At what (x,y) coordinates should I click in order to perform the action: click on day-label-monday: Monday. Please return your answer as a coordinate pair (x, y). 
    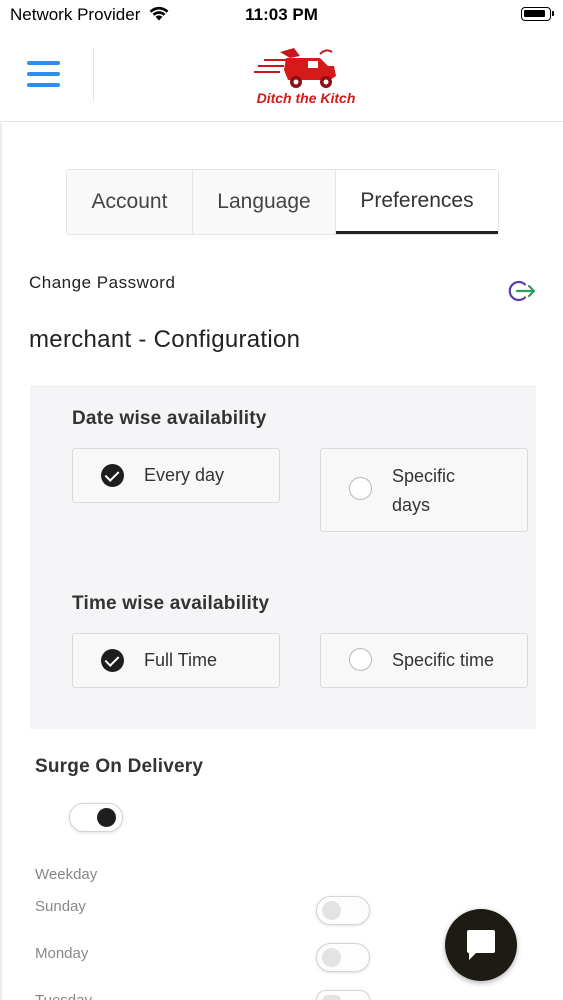
    Looking at the image, I should click on (62, 953).